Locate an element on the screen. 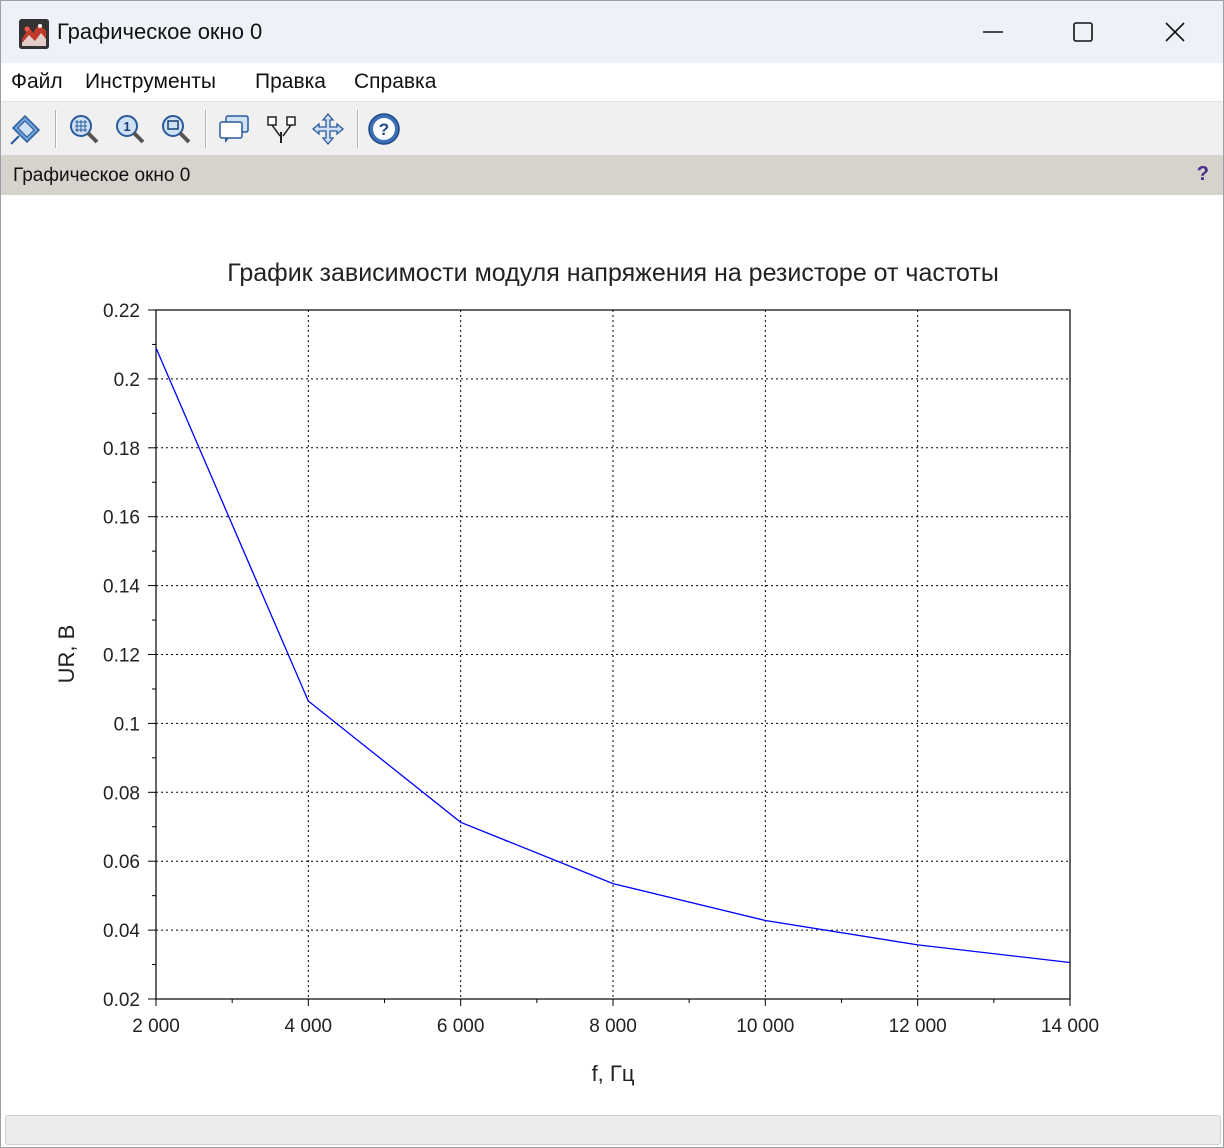 The height and width of the screenshot is (1148, 1224). datatip-icon is located at coordinates (25, 129).